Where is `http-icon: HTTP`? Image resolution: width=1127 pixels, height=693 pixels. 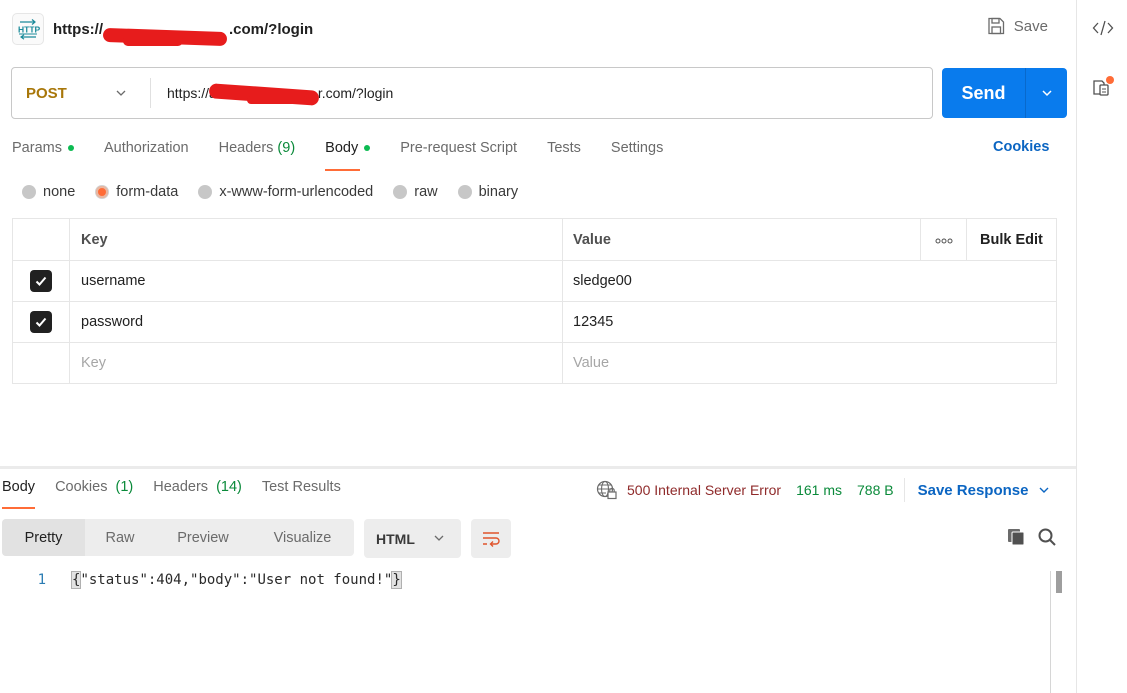
http-icon: HTTP is located at coordinates (28, 29).